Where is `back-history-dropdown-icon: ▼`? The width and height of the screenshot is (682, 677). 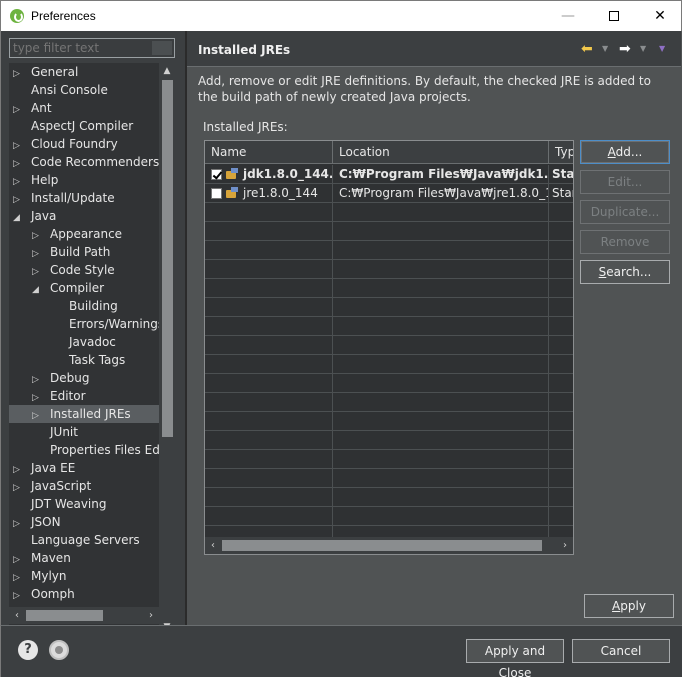
back-history-dropdown-icon: ▼ is located at coordinates (605, 49).